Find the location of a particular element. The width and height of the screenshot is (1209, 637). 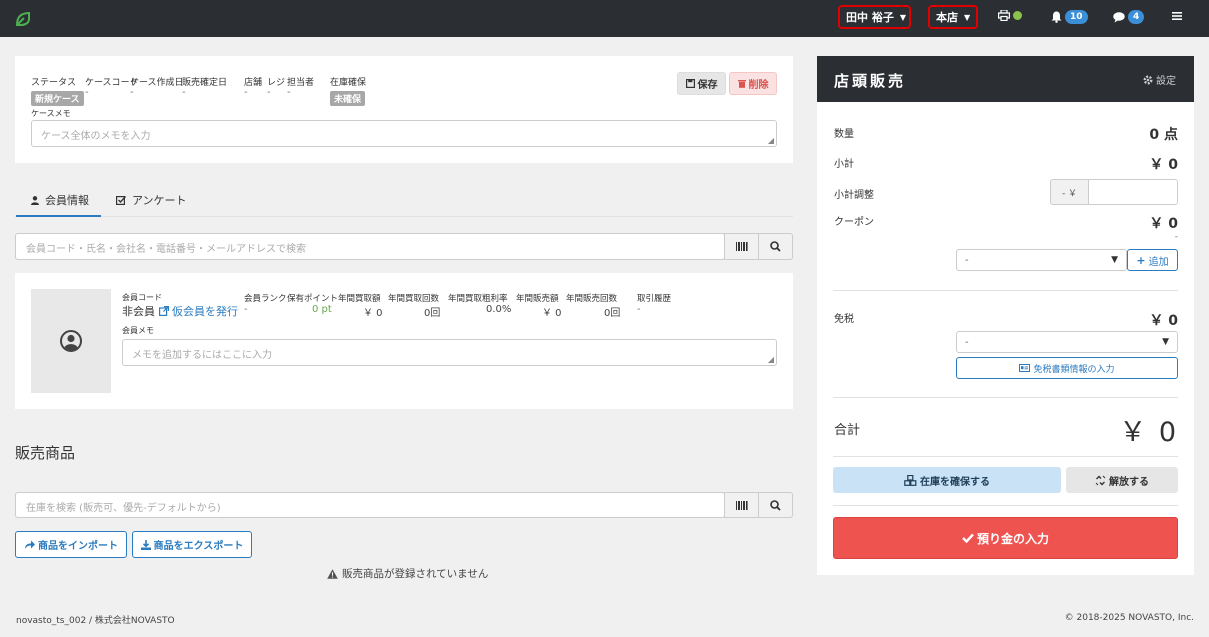

printer-icon is located at coordinates (1004, 15).